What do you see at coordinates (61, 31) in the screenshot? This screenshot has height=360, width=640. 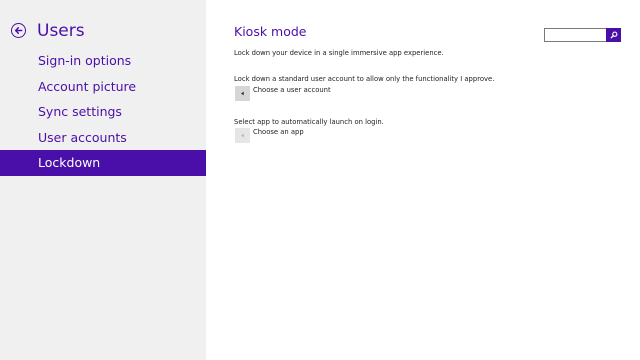 I see `sidebar-title: Users` at bounding box center [61, 31].